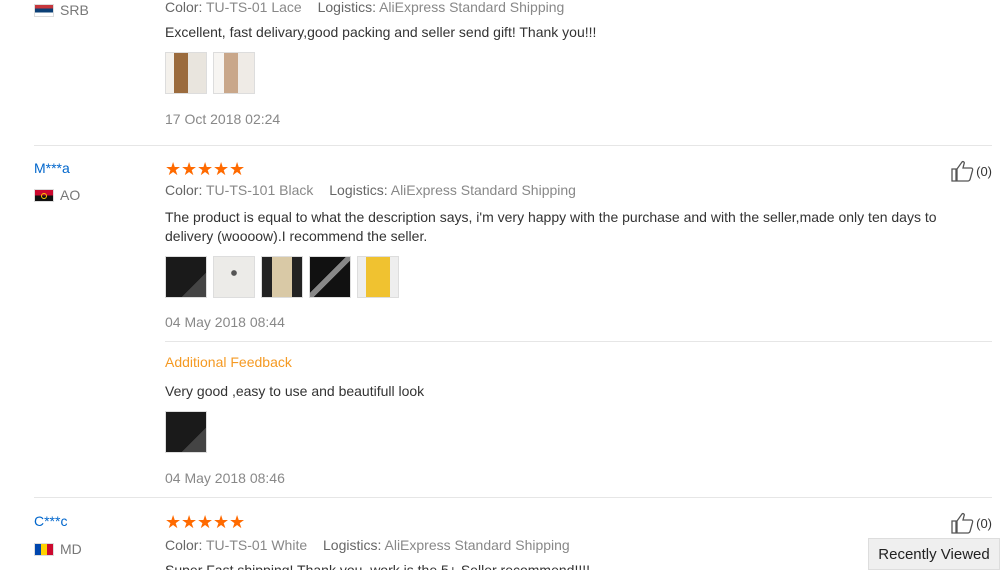 Image resolution: width=1000 pixels, height=570 pixels. I want to click on review-date: 04 May 2018 08:44, so click(225, 322).